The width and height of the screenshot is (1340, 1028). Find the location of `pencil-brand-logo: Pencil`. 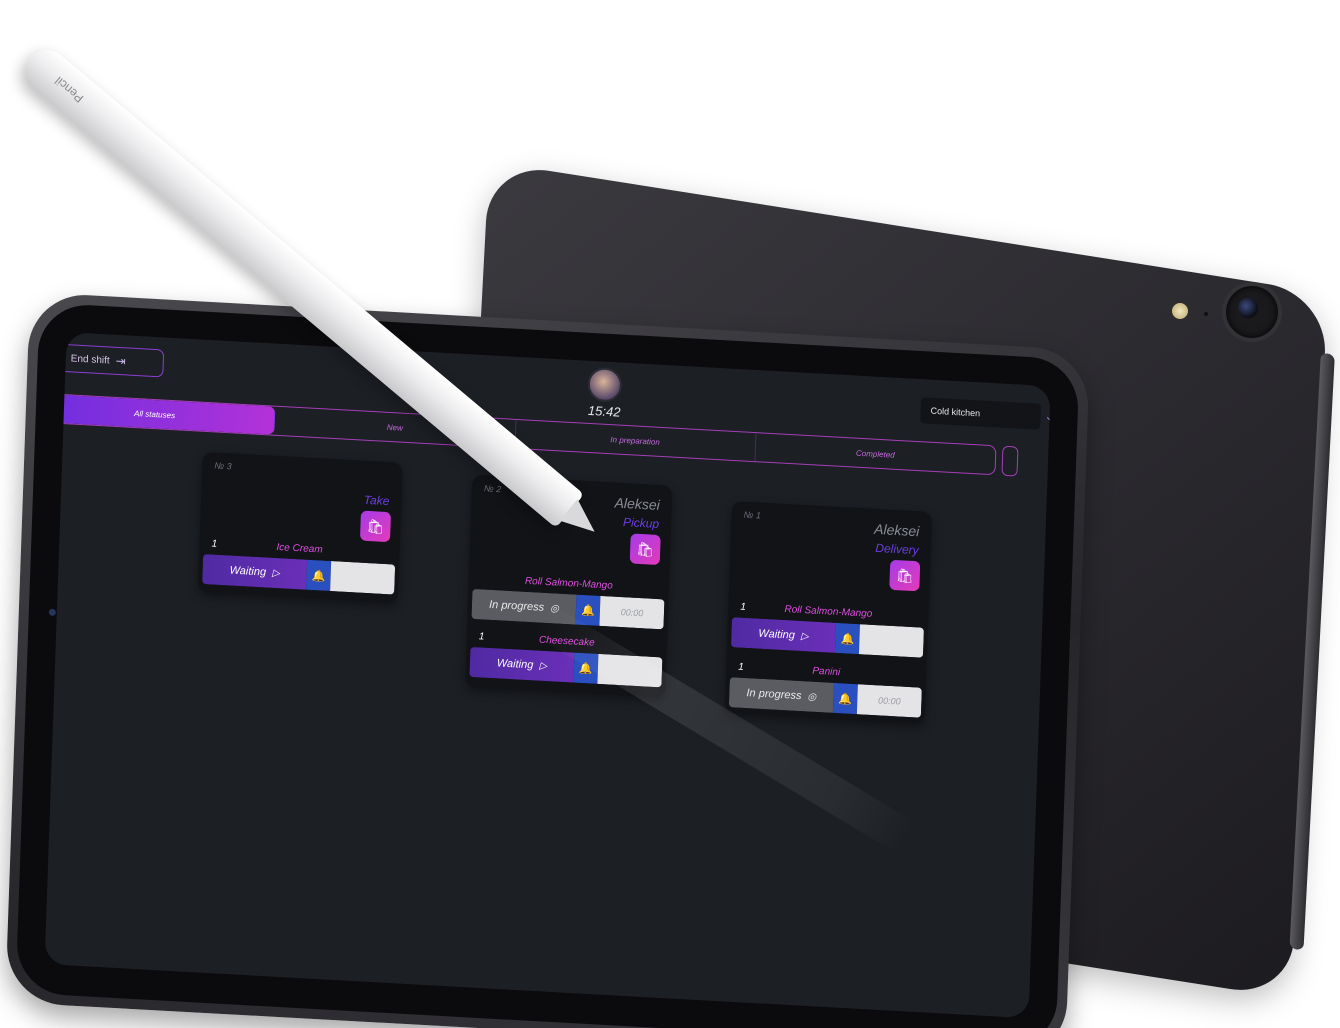

pencil-brand-logo: Pencil is located at coordinates (69, 89).